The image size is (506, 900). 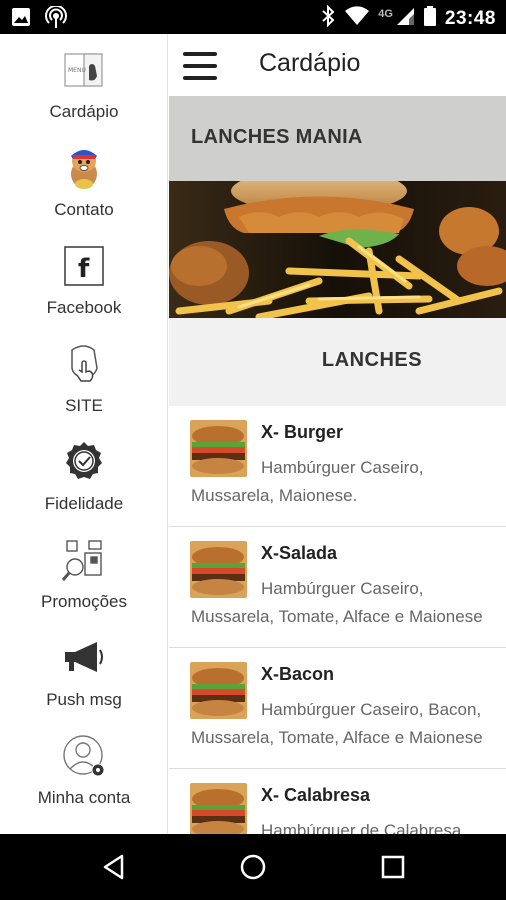 What do you see at coordinates (84, 111) in the screenshot?
I see `drawer-label: Cardápio` at bounding box center [84, 111].